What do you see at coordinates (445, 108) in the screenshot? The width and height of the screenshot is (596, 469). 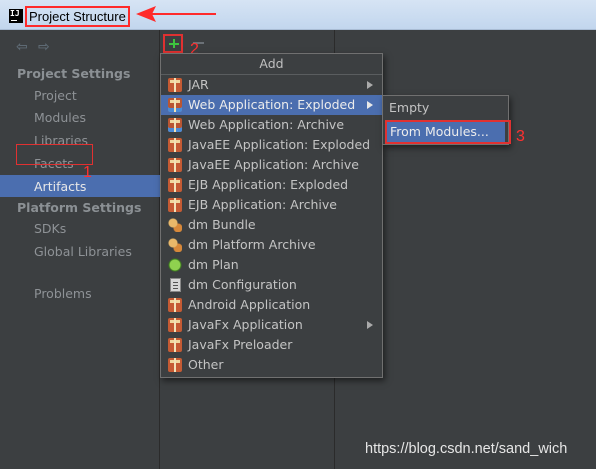 I see `submenu-item-empty: Empty` at bounding box center [445, 108].